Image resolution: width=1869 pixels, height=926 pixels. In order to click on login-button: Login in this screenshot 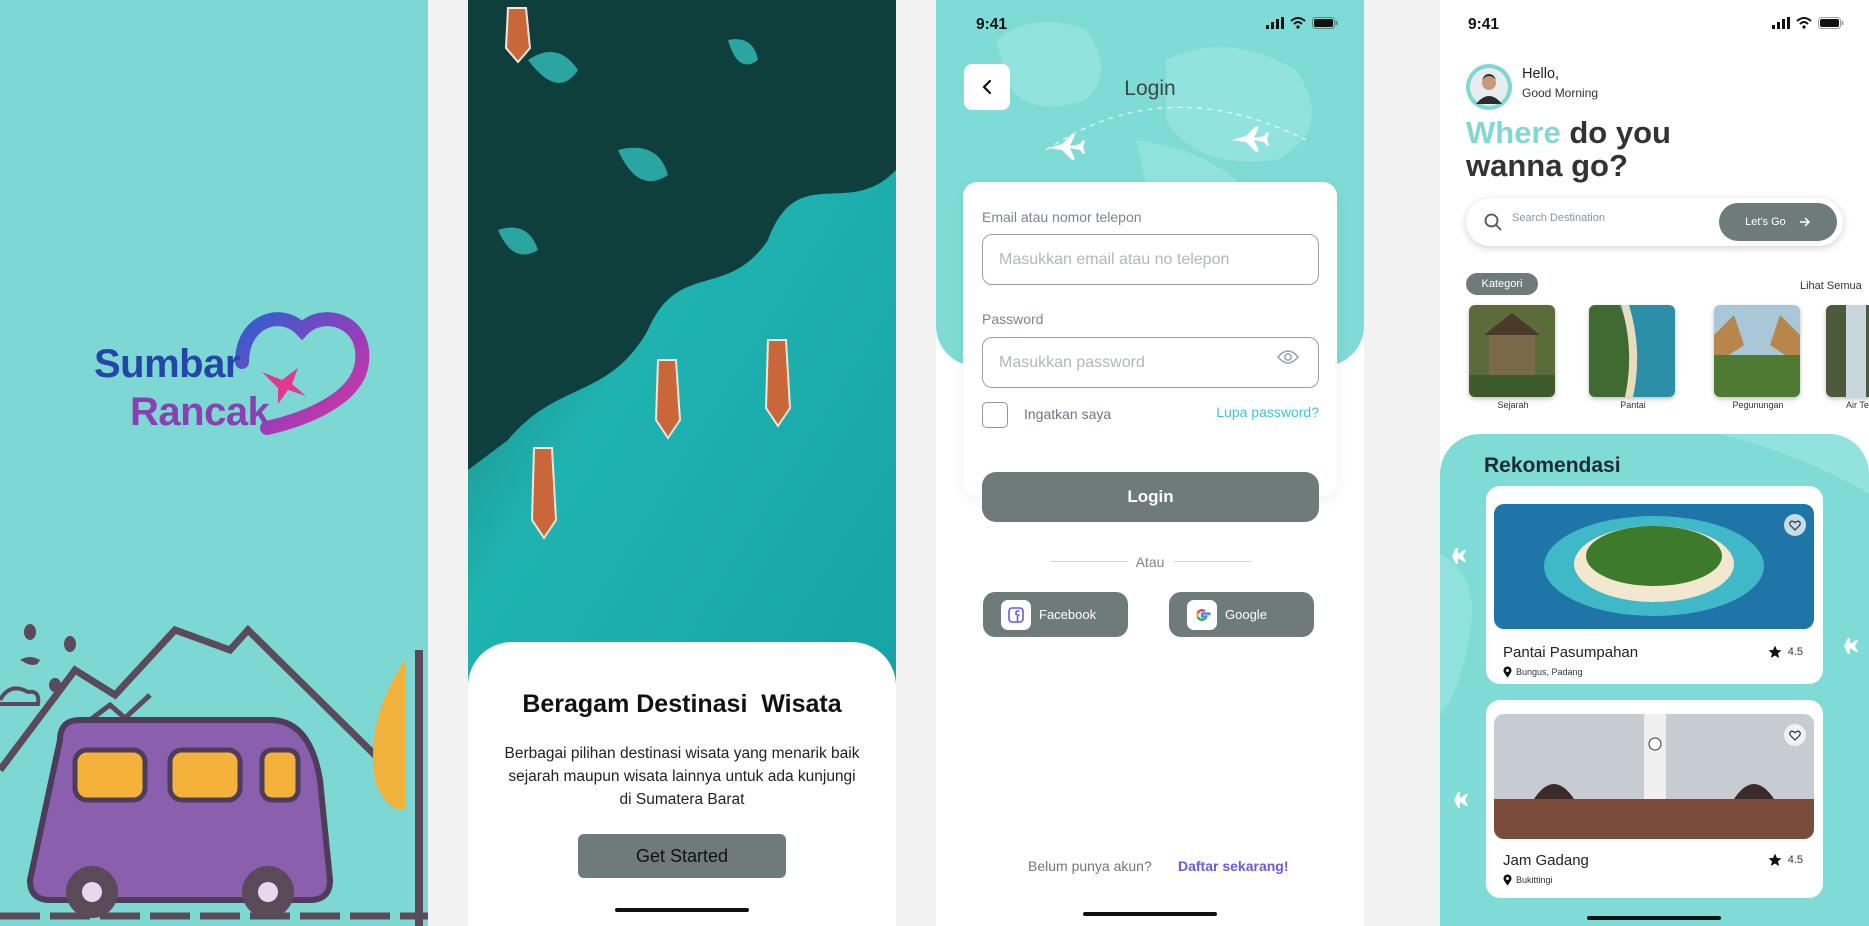, I will do `click(1150, 497)`.